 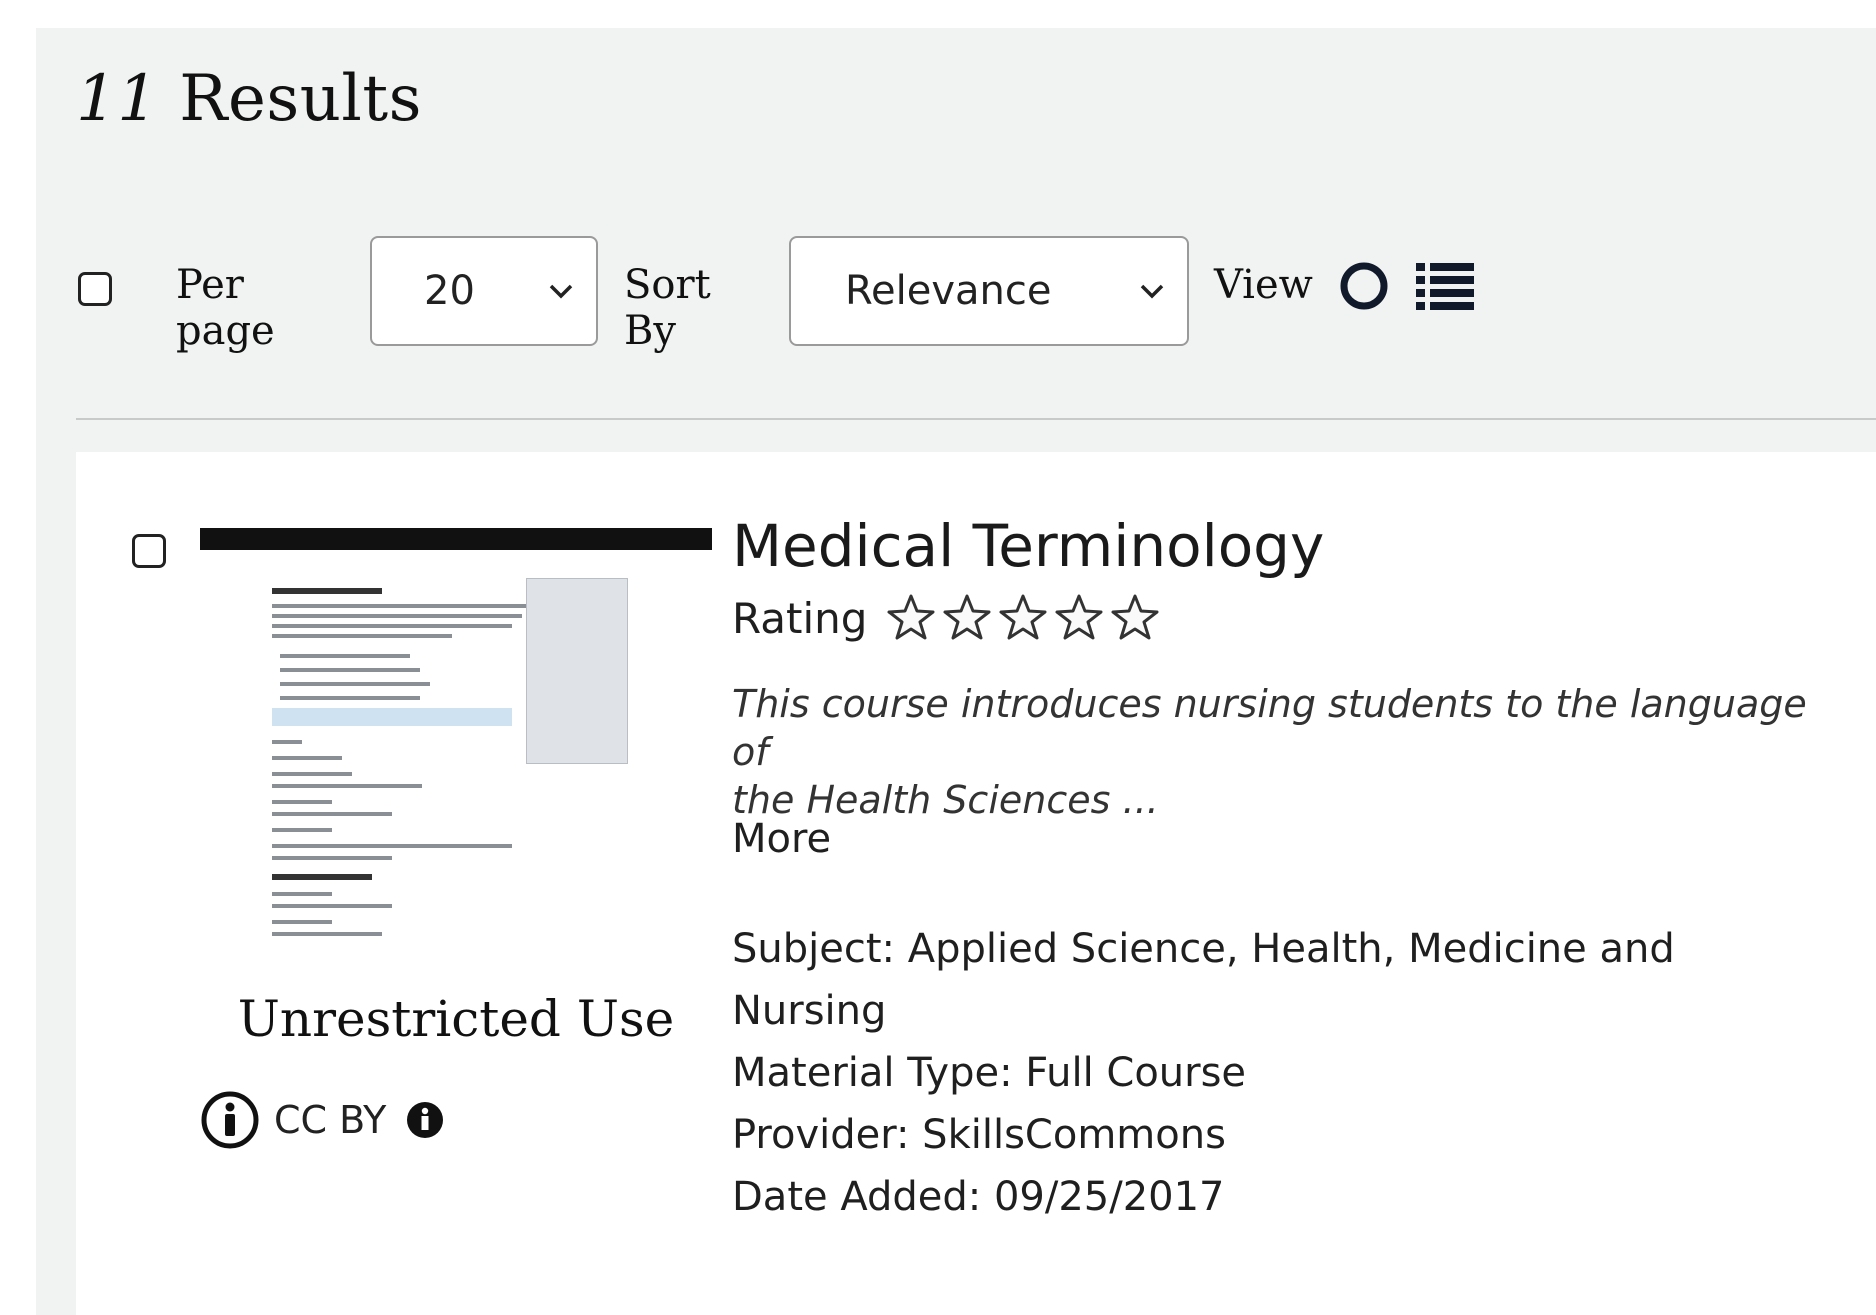 What do you see at coordinates (1263, 285) in the screenshot?
I see `view-label: View` at bounding box center [1263, 285].